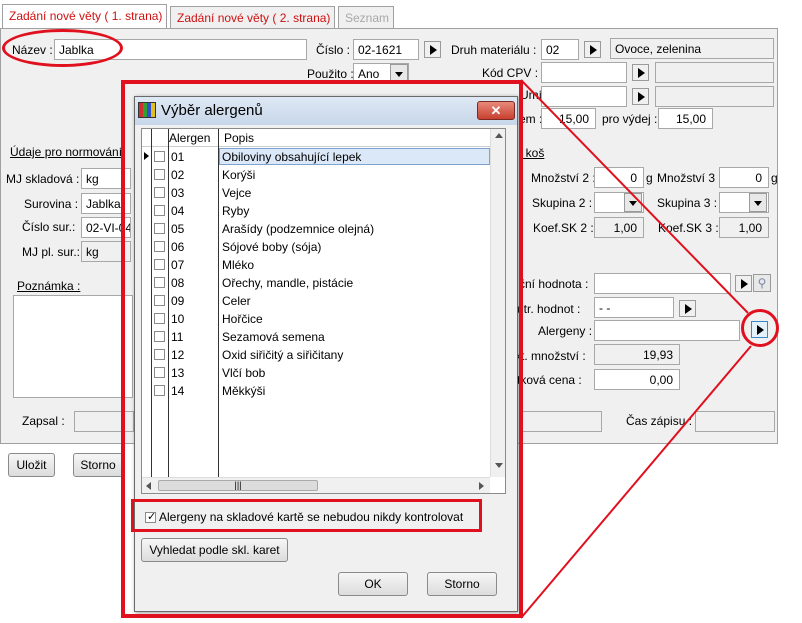 The image size is (802, 623). What do you see at coordinates (244, 391) in the screenshot?
I see `row-description: Měkkýši` at bounding box center [244, 391].